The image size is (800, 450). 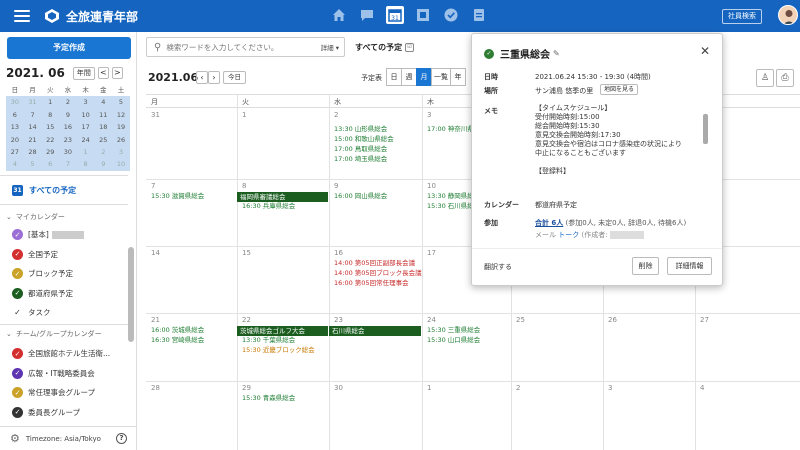 I want to click on delete-button: 削除, so click(x=645, y=266).